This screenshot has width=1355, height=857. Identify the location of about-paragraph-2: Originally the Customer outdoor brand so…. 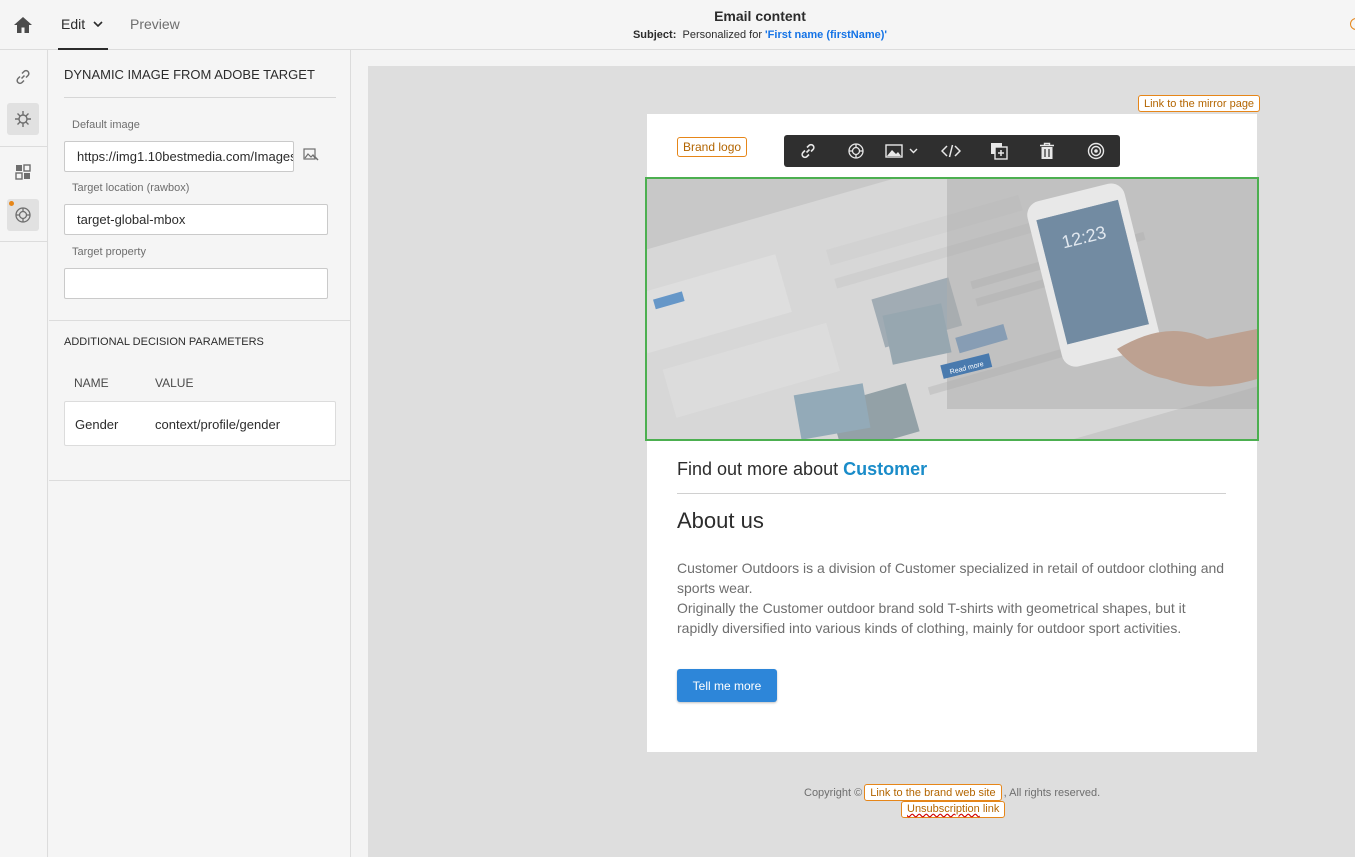
(931, 618).